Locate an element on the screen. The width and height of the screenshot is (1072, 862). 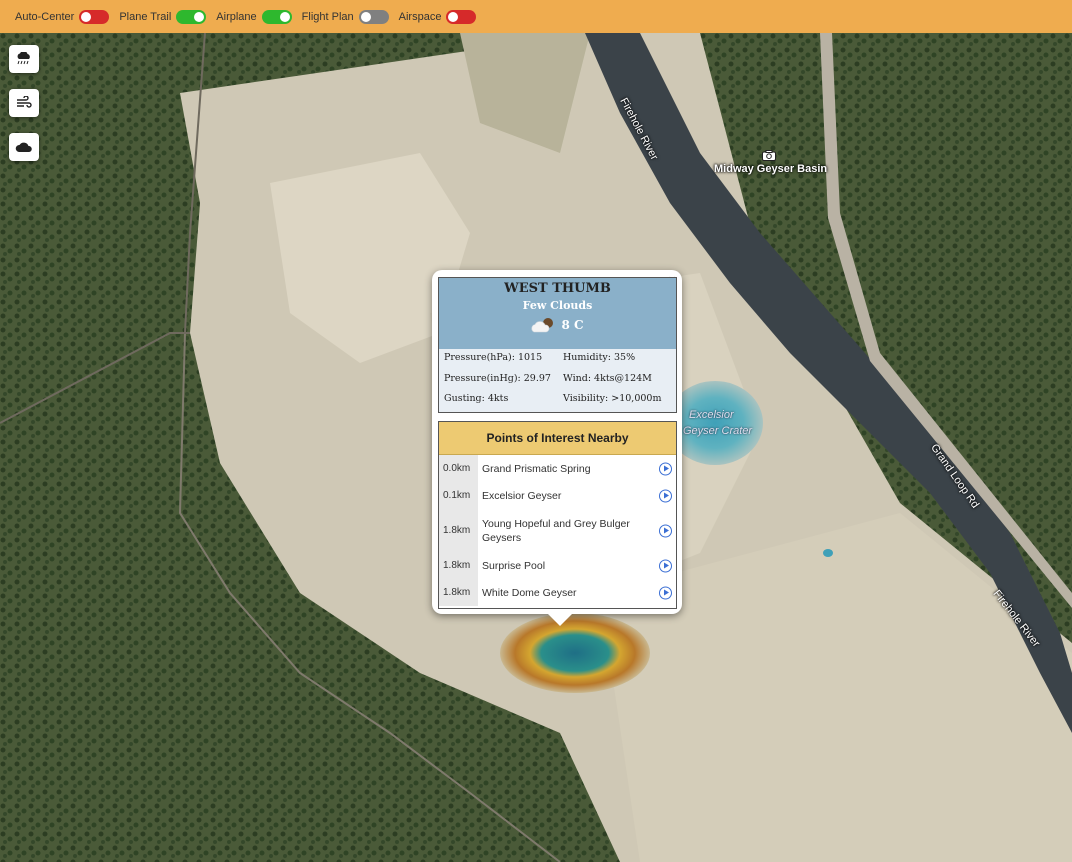
wind-icon is located at coordinates (24, 102).